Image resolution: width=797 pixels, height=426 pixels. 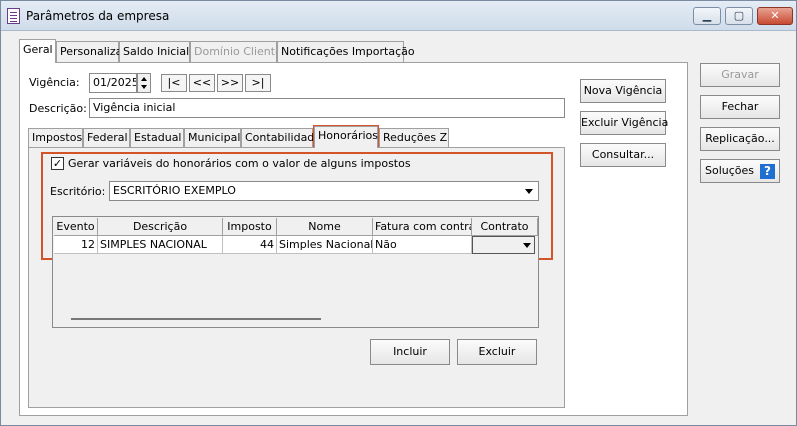 I want to click on previous-button: <<, so click(x=202, y=83).